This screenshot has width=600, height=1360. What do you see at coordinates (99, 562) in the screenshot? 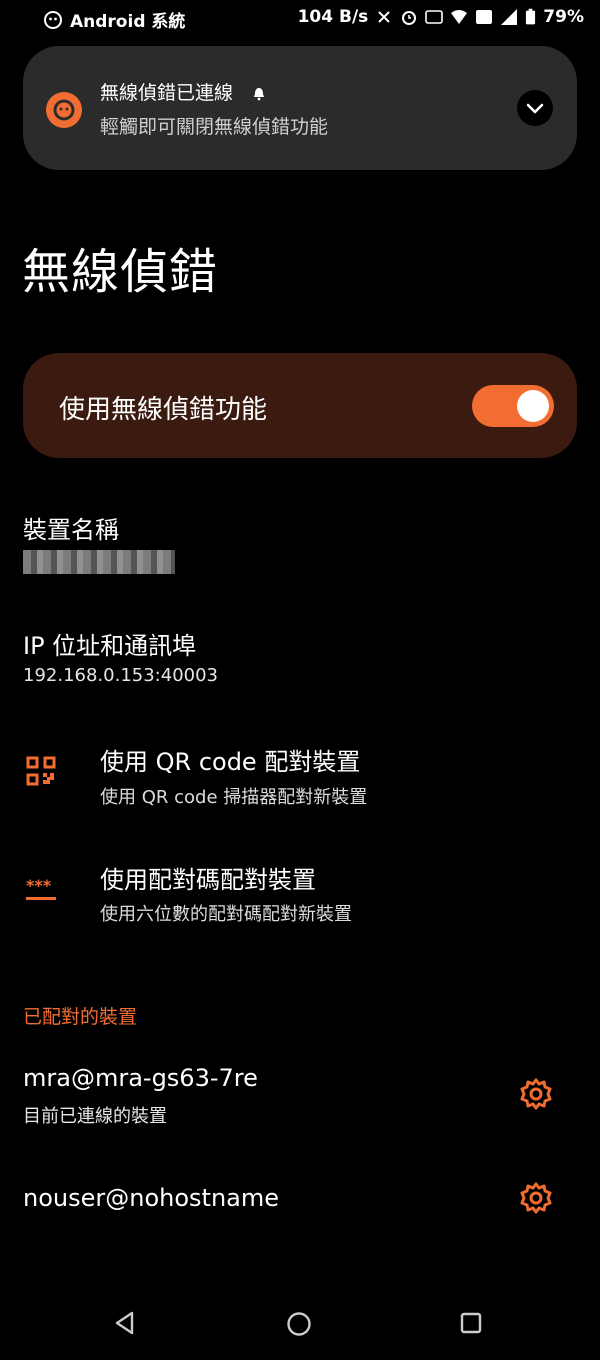
I see `device-name-value-redacted` at bounding box center [99, 562].